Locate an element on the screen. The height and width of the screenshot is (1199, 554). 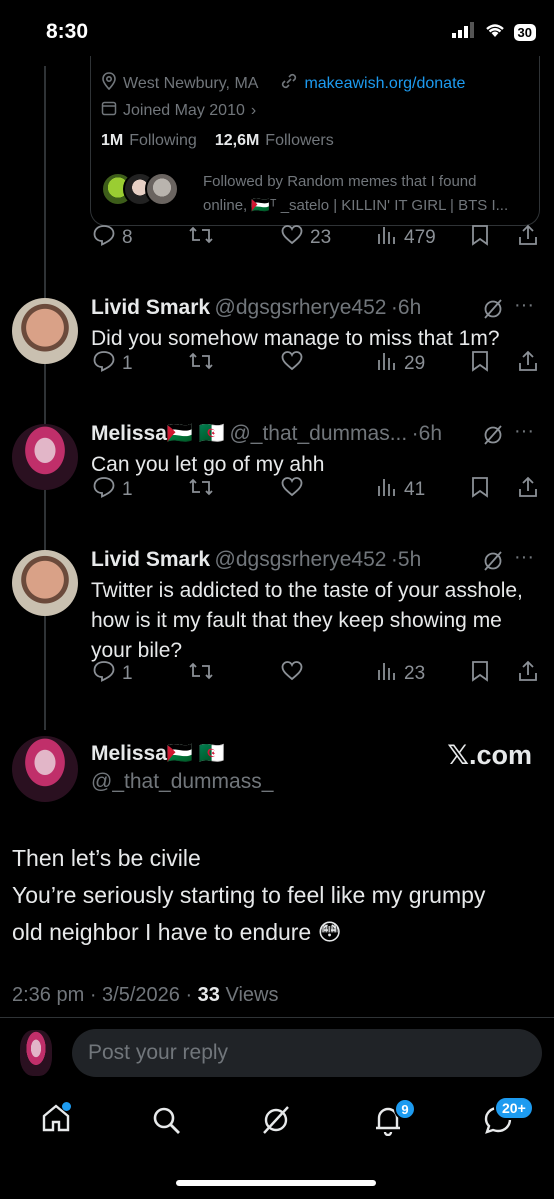
search-tab is located at coordinates (166, 1122).